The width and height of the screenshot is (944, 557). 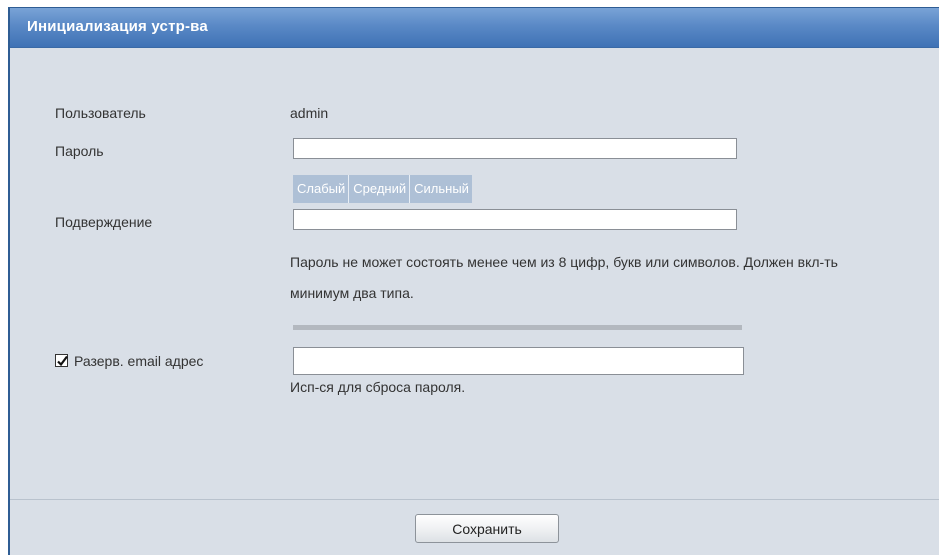 I want to click on email-input, so click(x=518, y=361).